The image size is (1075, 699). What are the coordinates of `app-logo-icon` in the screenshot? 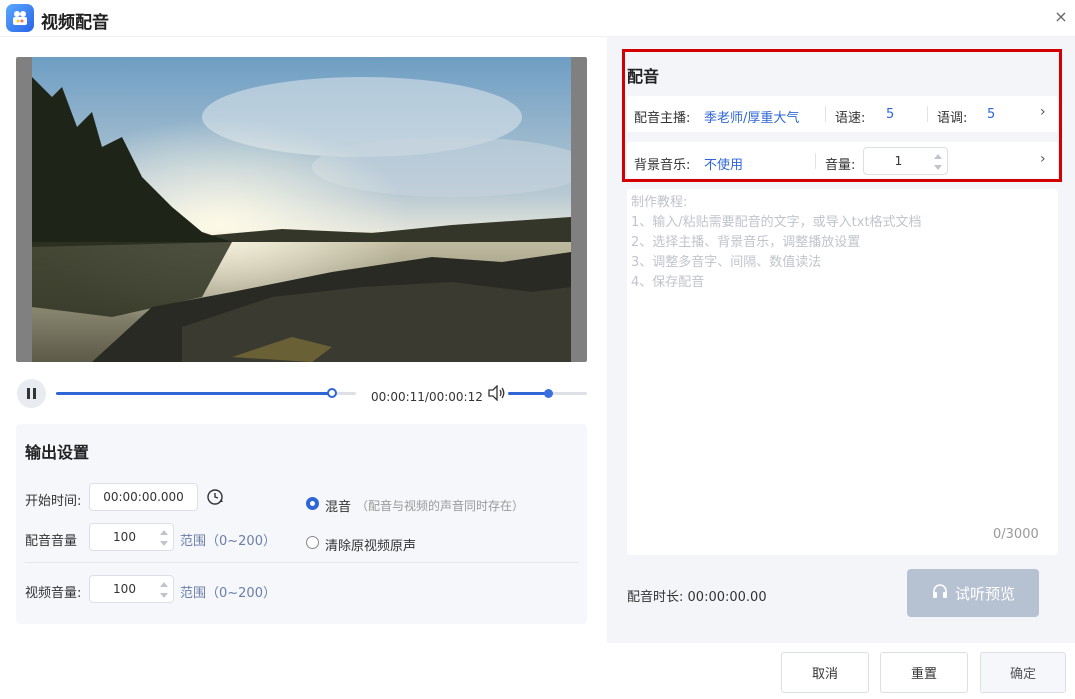 It's located at (20, 18).